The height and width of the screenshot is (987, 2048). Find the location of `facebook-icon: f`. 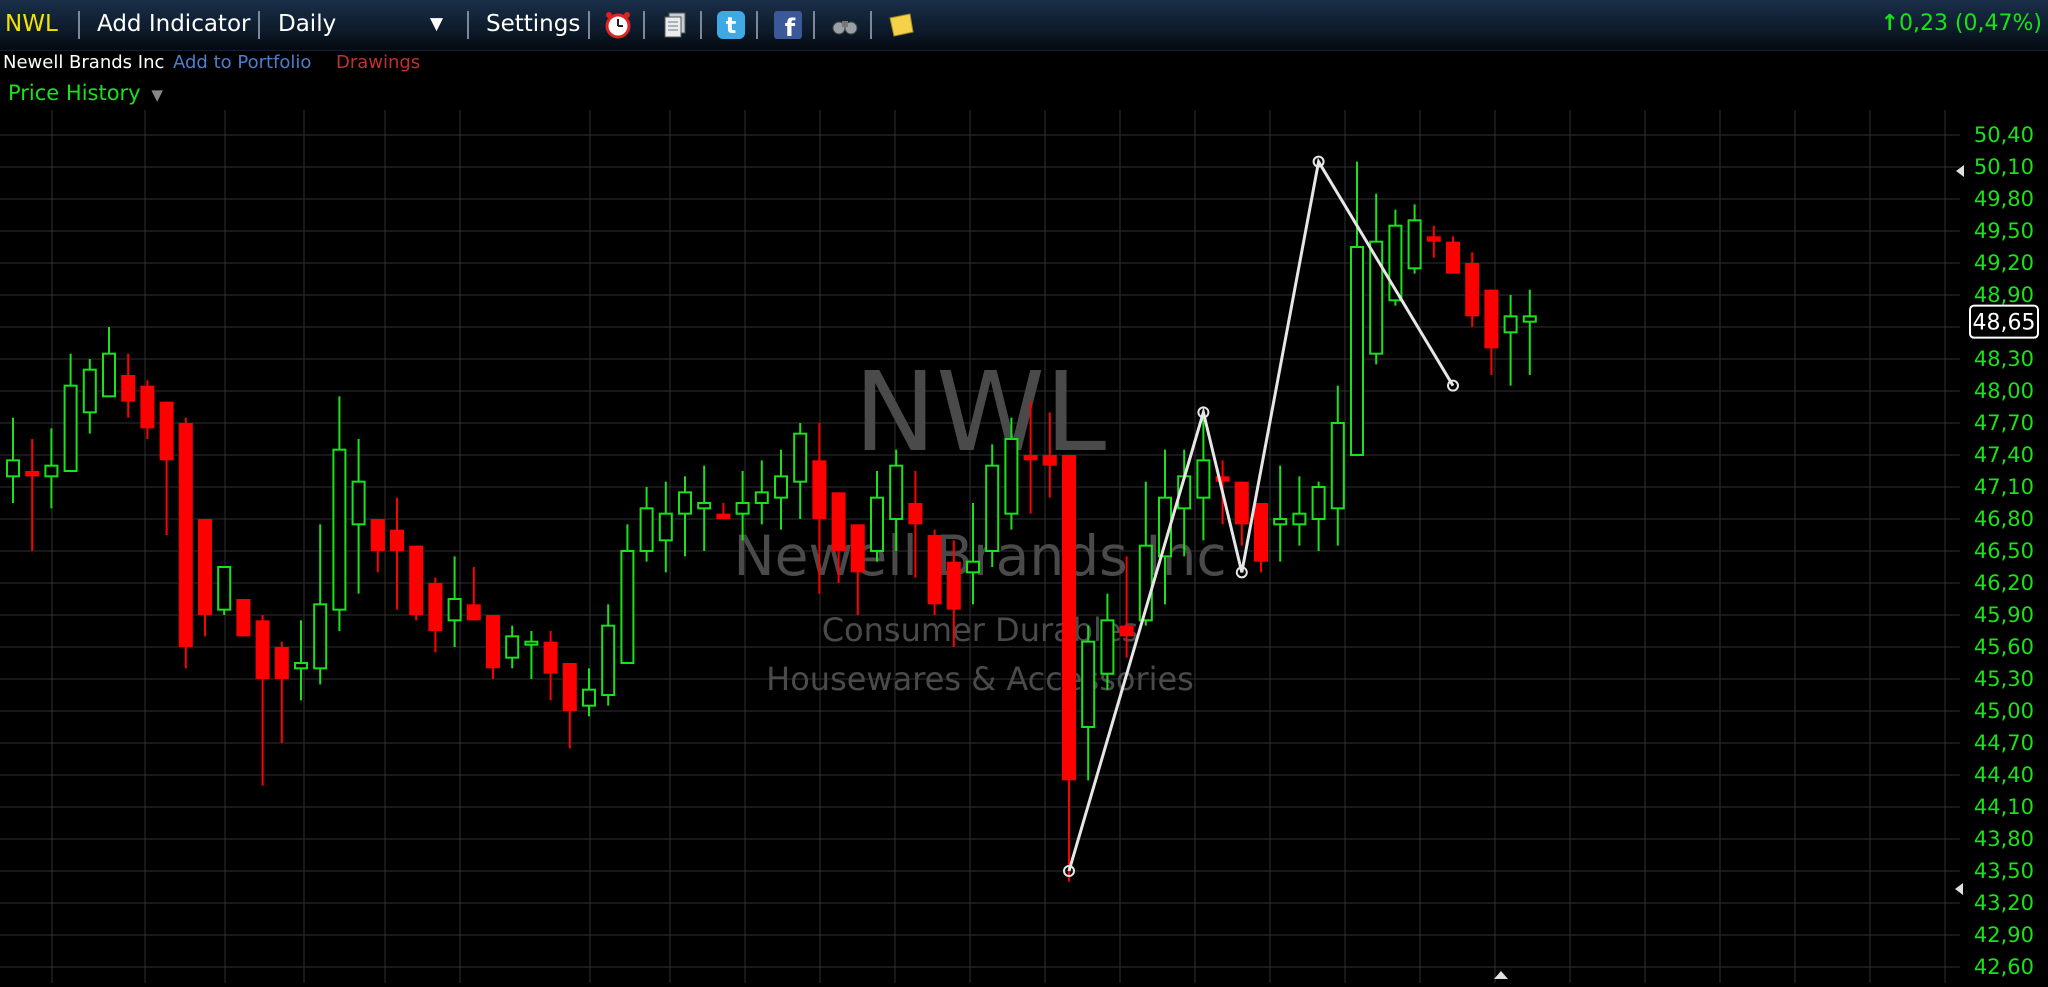

facebook-icon: f is located at coordinates (788, 26).